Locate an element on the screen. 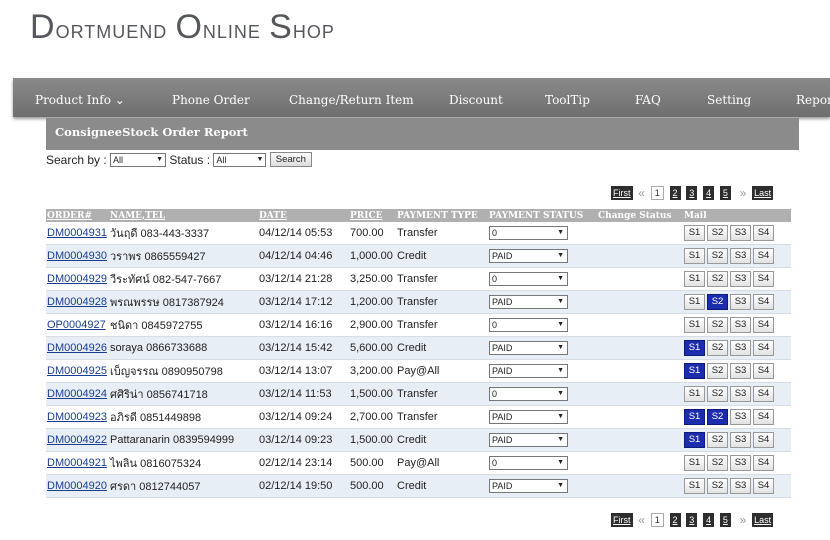 This screenshot has width=830, height=540. next-icon: » is located at coordinates (743, 193).